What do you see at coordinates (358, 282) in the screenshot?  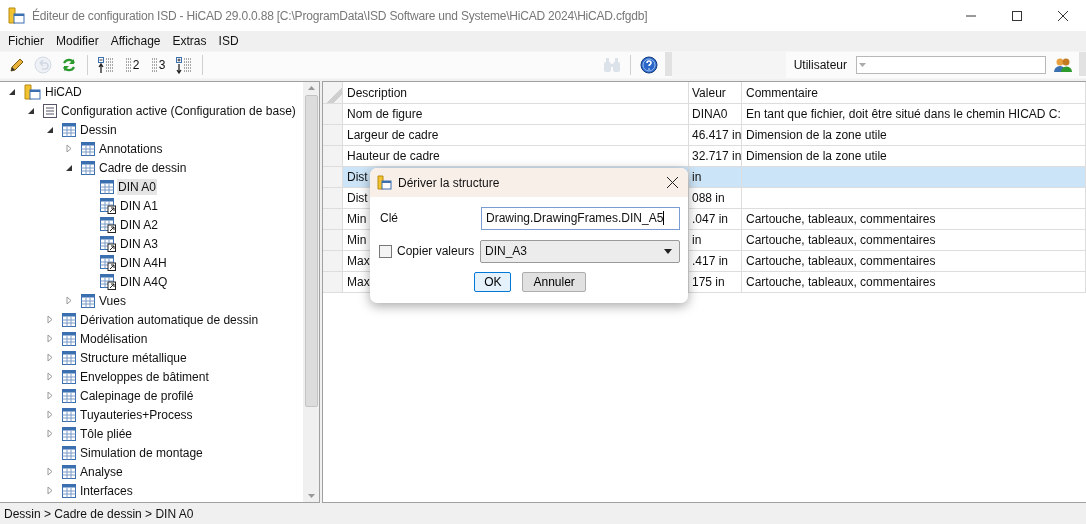 I see `table-cell: Max` at bounding box center [358, 282].